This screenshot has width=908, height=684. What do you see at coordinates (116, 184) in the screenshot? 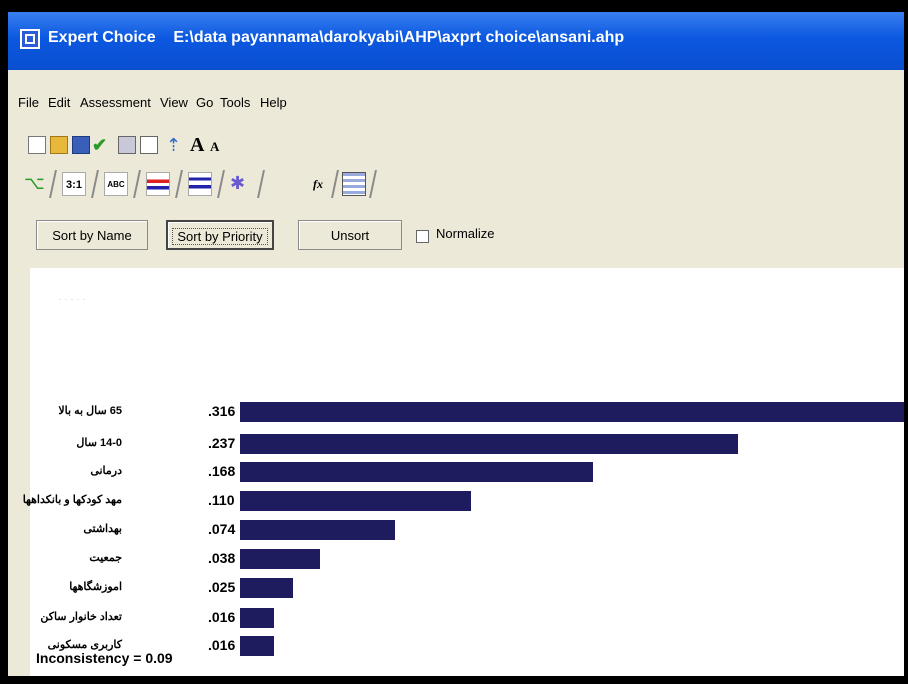
I see `verbal-icon: ABC` at bounding box center [116, 184].